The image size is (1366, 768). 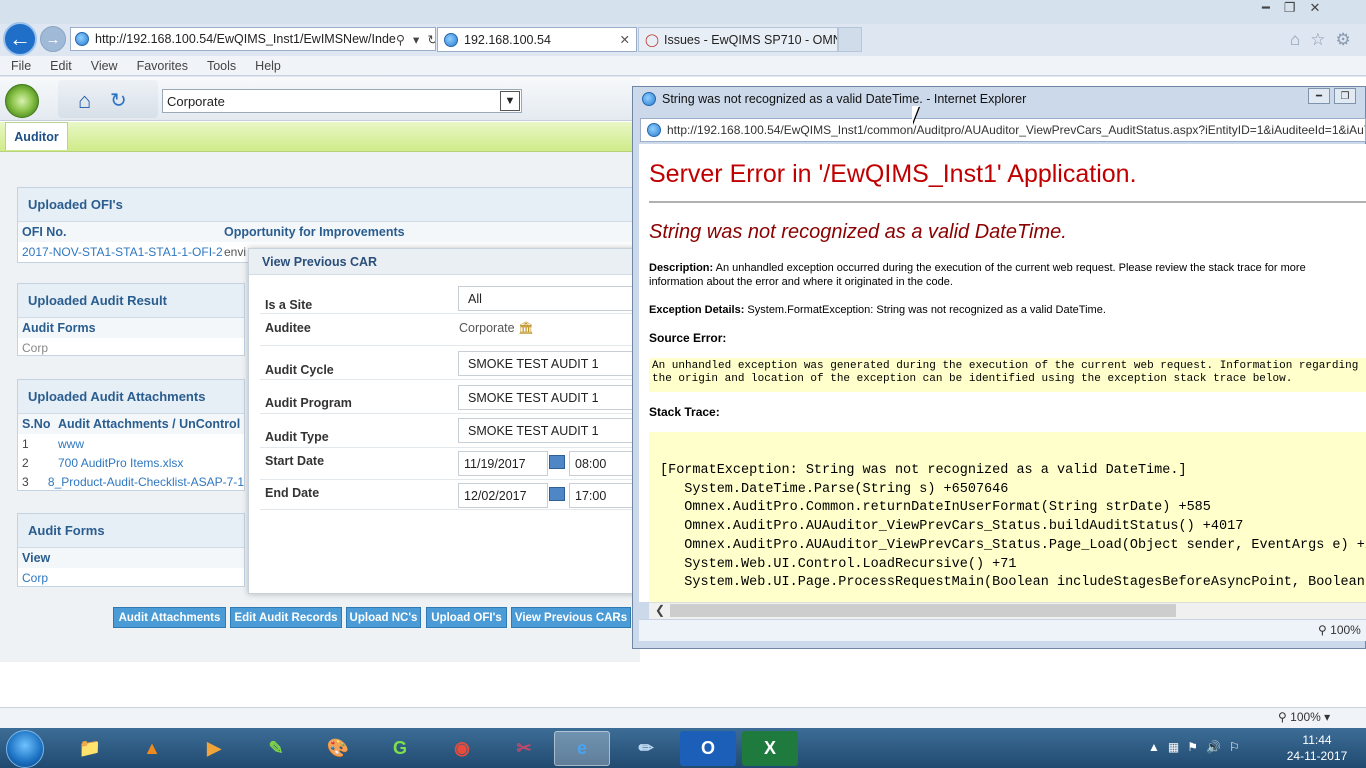 I want to click on end-date-input: 12/02/2017, so click(x=503, y=495).